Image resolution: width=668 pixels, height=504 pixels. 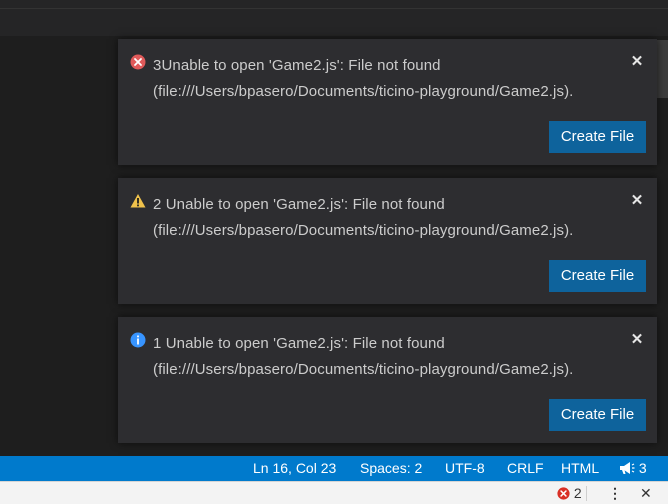 What do you see at coordinates (334, 18) in the screenshot?
I see `tab-bar` at bounding box center [334, 18].